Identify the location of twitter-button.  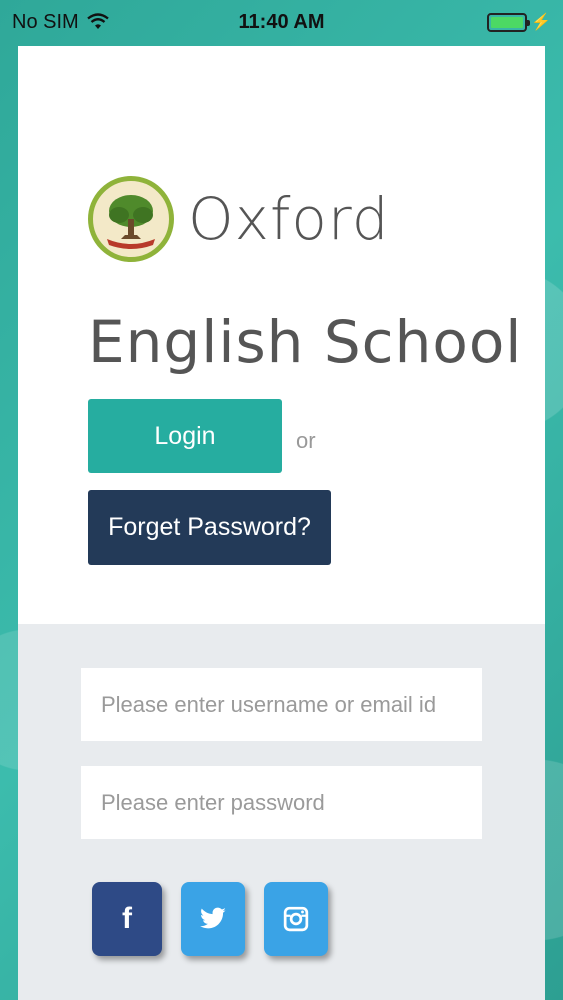
(213, 919).